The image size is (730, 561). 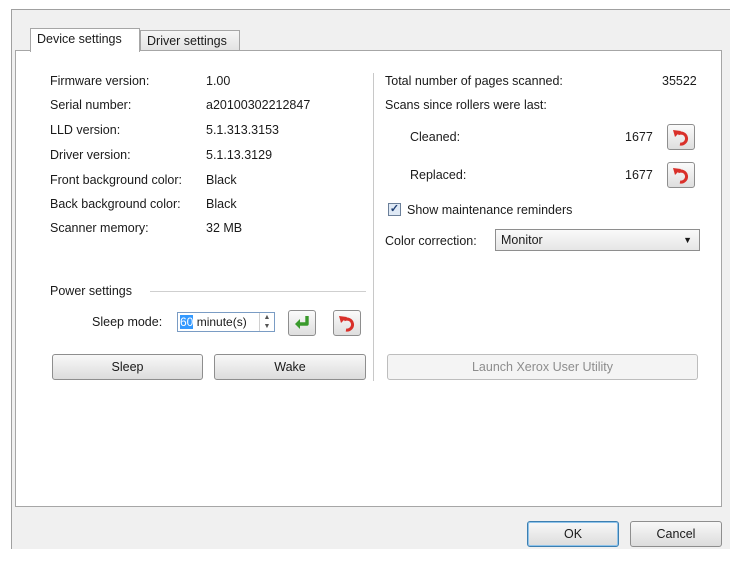 I want to click on ok-button: OK, so click(x=573, y=534).